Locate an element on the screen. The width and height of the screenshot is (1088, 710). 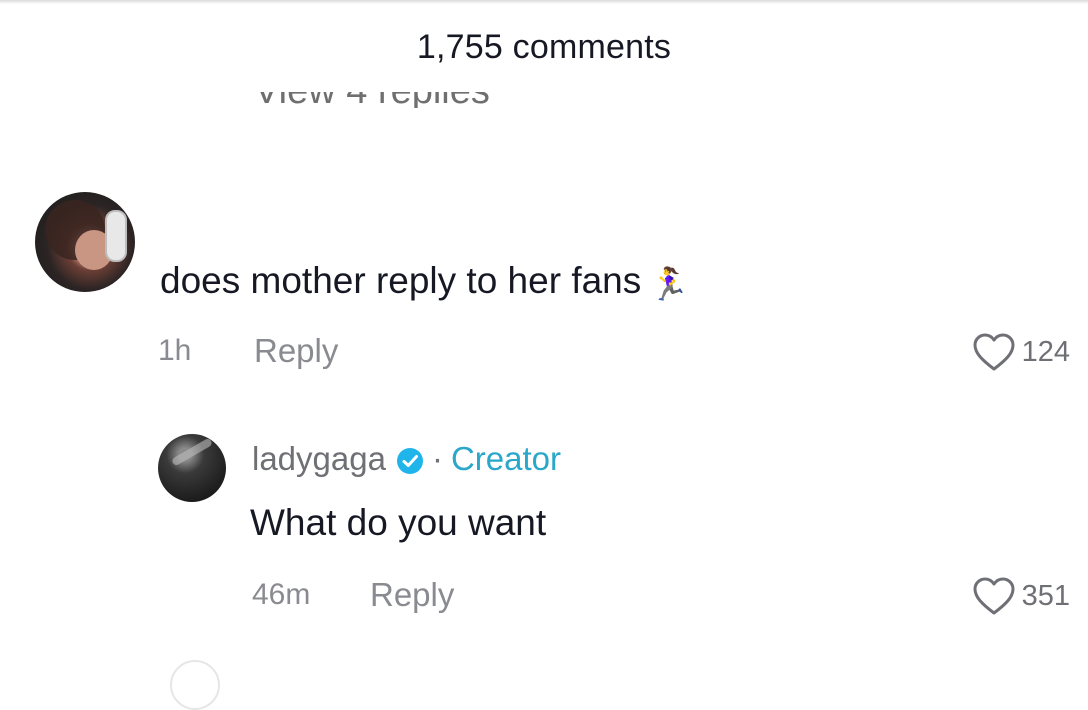
comment-text: does mother reply to her fans 🏃‍♀️ is located at coordinates (424, 281).